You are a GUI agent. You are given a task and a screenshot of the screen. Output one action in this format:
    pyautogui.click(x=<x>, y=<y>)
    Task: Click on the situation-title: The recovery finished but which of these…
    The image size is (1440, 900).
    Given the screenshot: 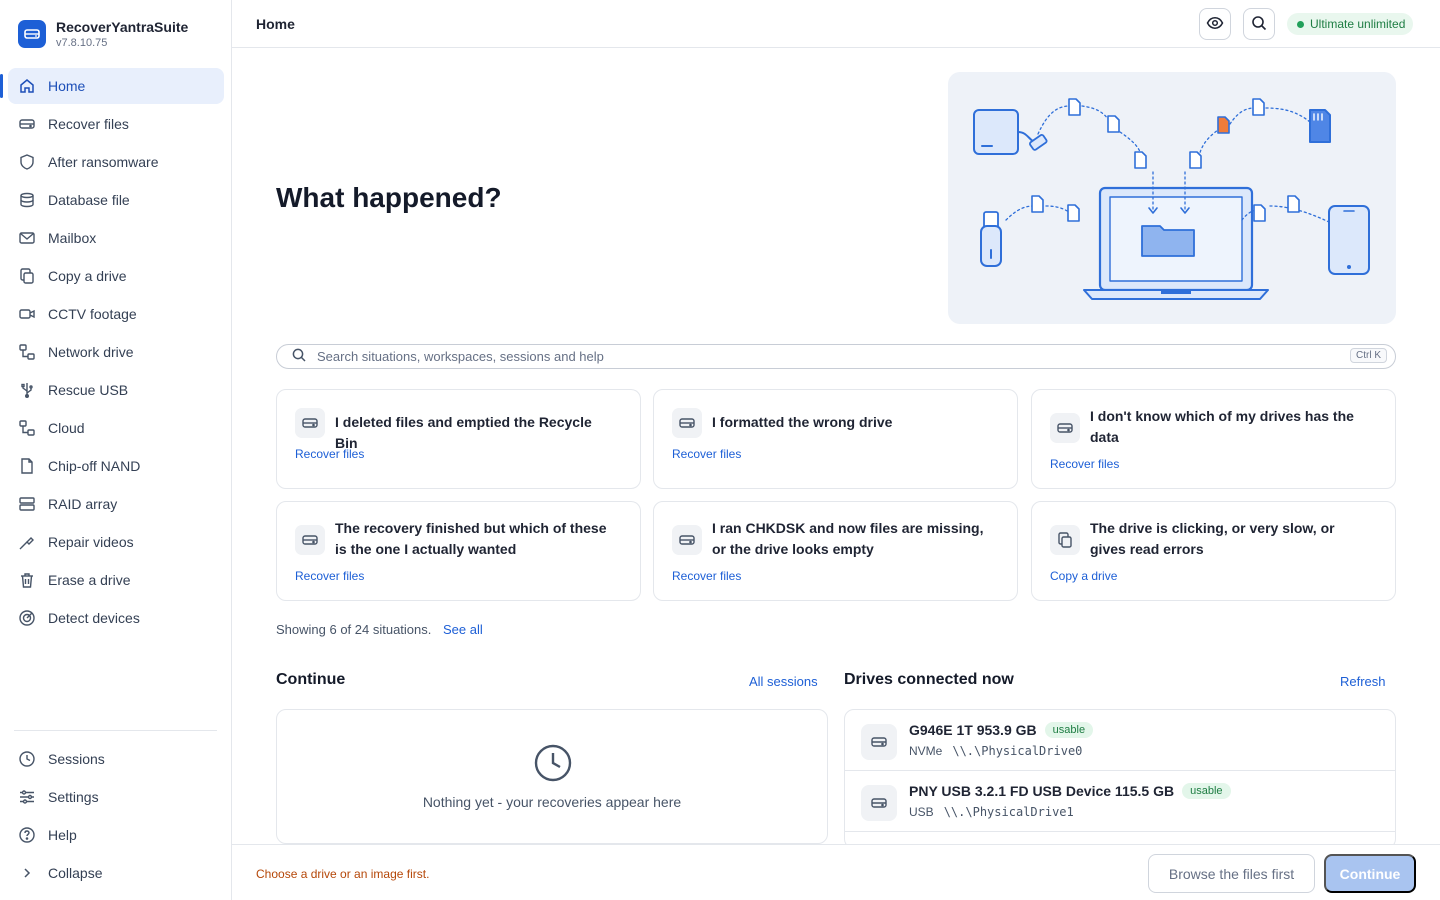 What is the action you would take?
    pyautogui.click(x=471, y=538)
    